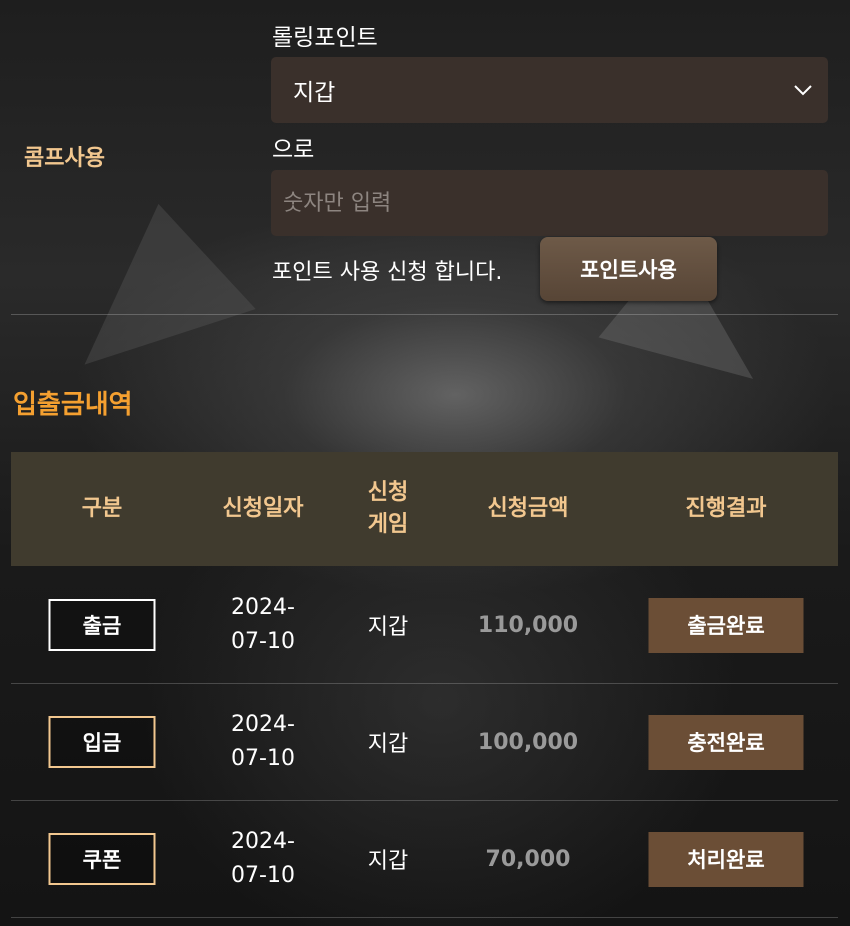 Image resolution: width=850 pixels, height=926 pixels. What do you see at coordinates (424, 859) in the screenshot?
I see `table-row: 쿠폰 2024- 07-10 지갑 70,000 처리완료` at bounding box center [424, 859].